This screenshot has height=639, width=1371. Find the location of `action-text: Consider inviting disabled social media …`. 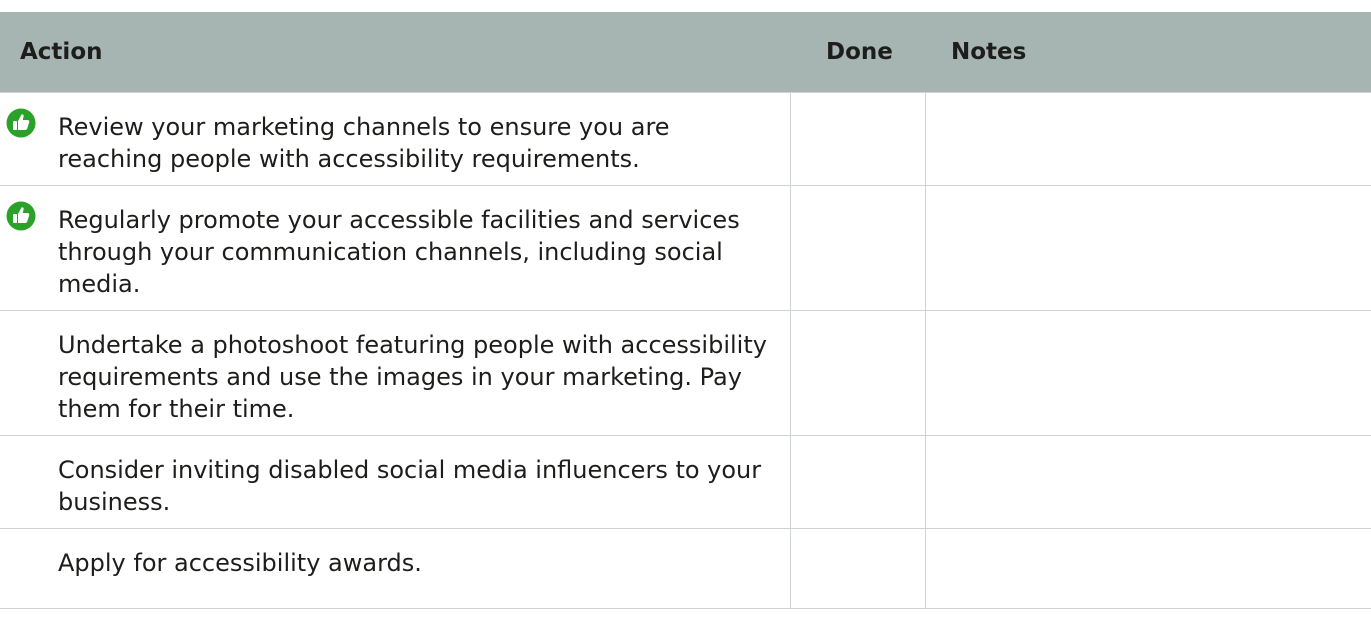

action-text: Consider inviting disabled social media … is located at coordinates (410, 485).